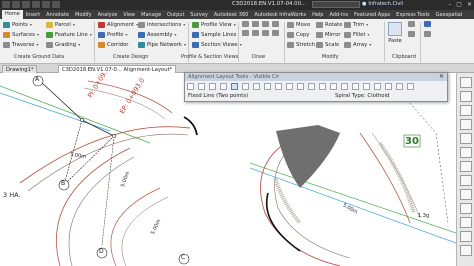  What do you see at coordinates (21, 44) in the screenshot?
I see `traverse-button: Traverse ▾` at bounding box center [21, 44].